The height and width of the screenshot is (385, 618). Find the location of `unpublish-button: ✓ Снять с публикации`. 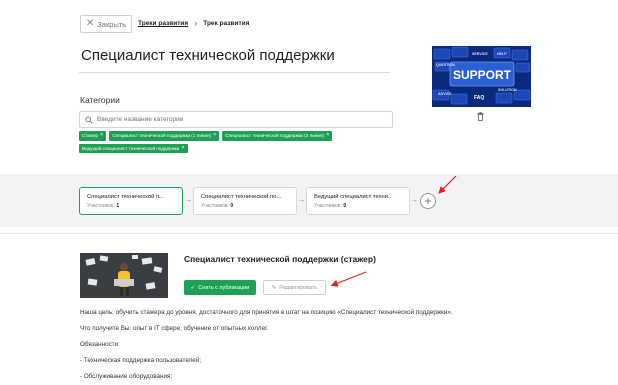

unpublish-button: ✓ Снять с публикации is located at coordinates (220, 287).